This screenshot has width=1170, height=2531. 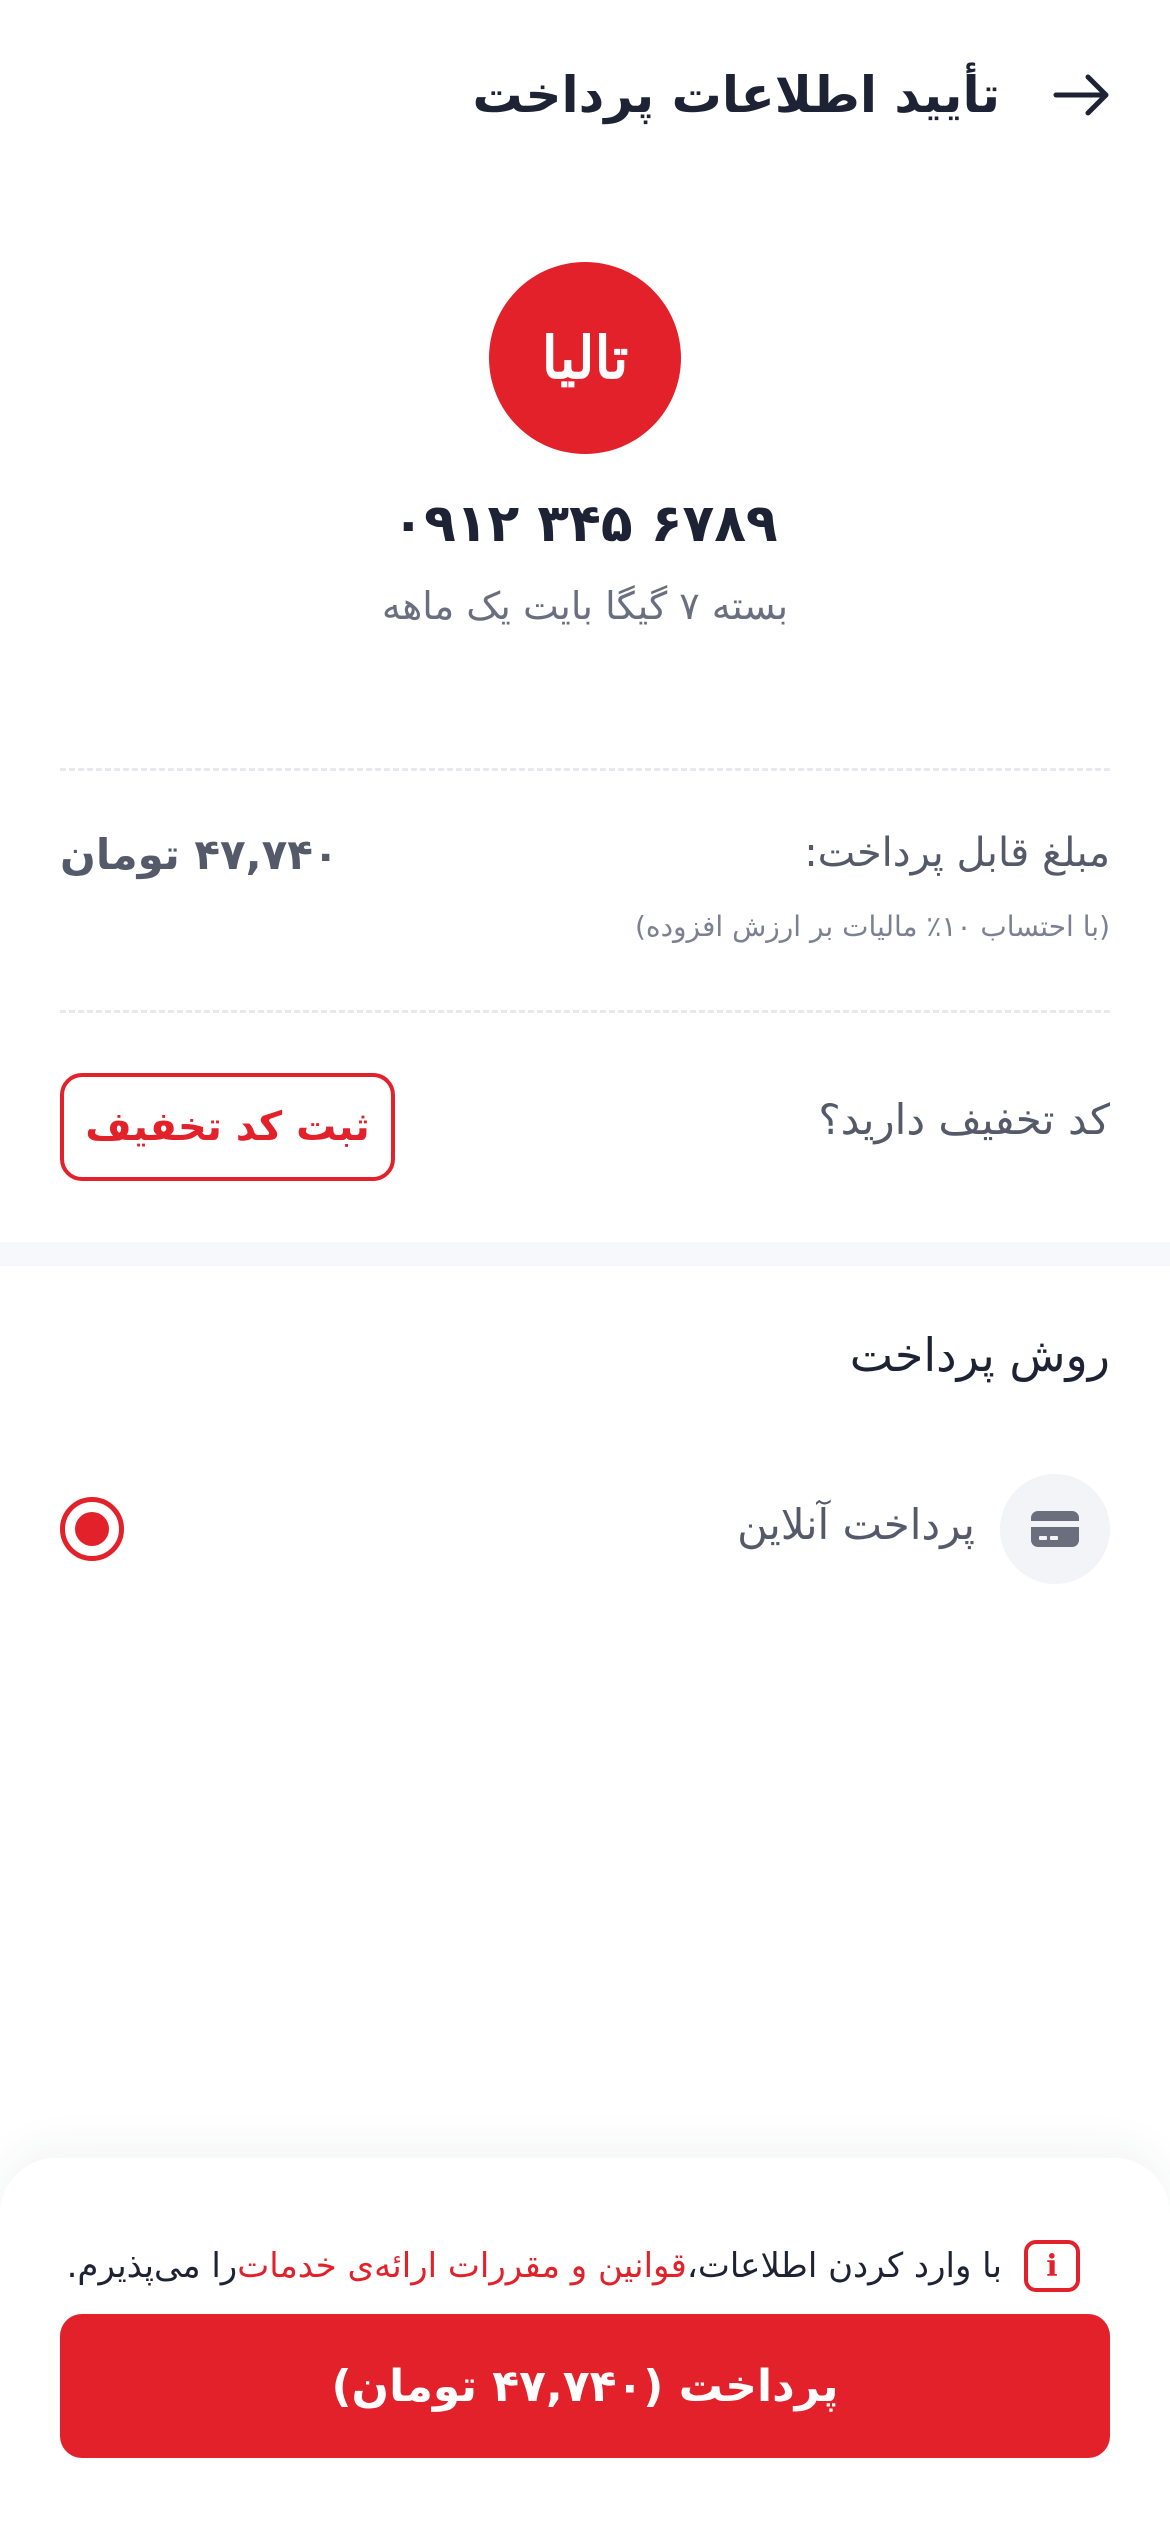 I want to click on tax-note: (با احتساب ۱۰٪ مالیات بر ارزش افزوده), so click(x=872, y=926).